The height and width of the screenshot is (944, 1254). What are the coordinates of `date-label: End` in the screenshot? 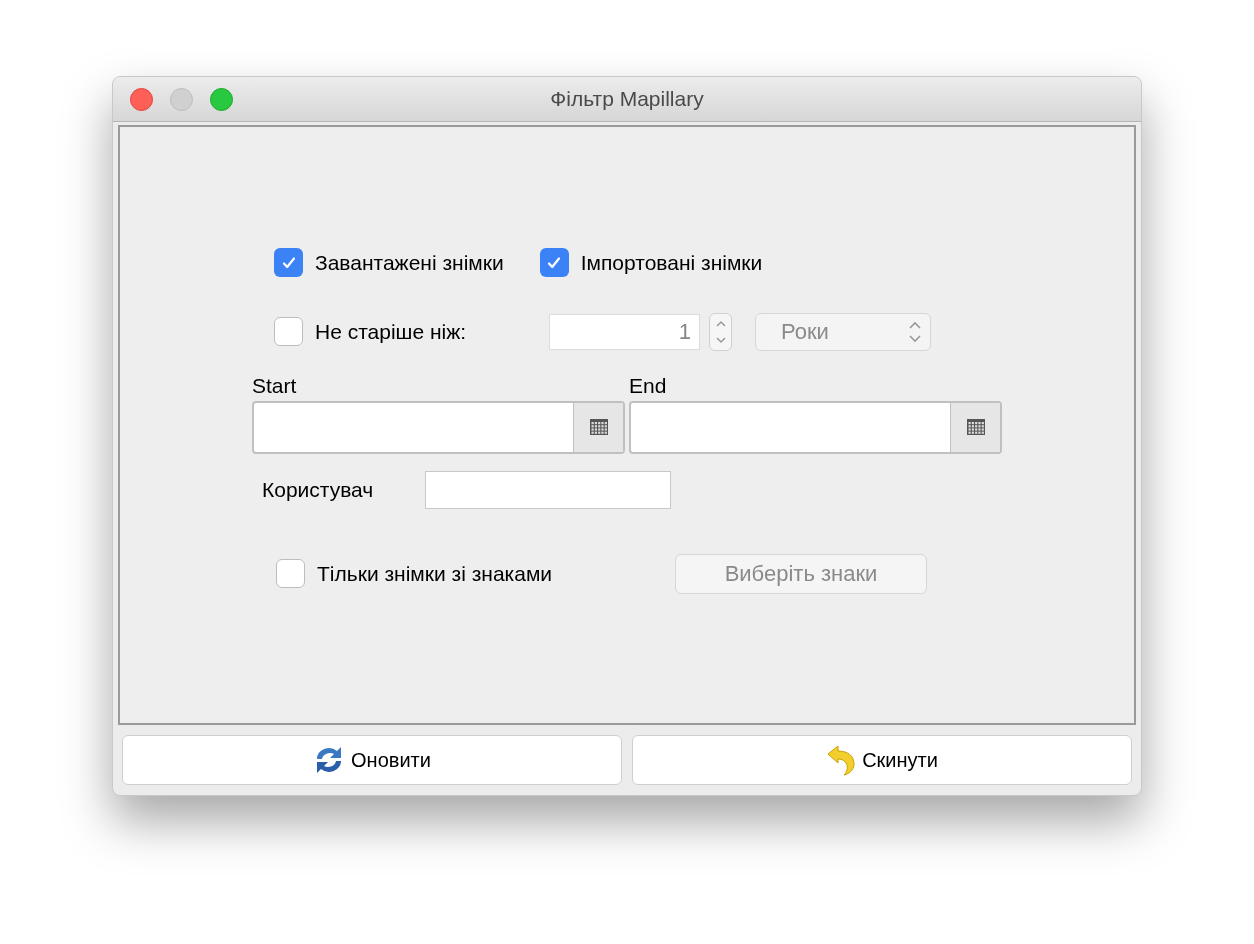 It's located at (648, 385).